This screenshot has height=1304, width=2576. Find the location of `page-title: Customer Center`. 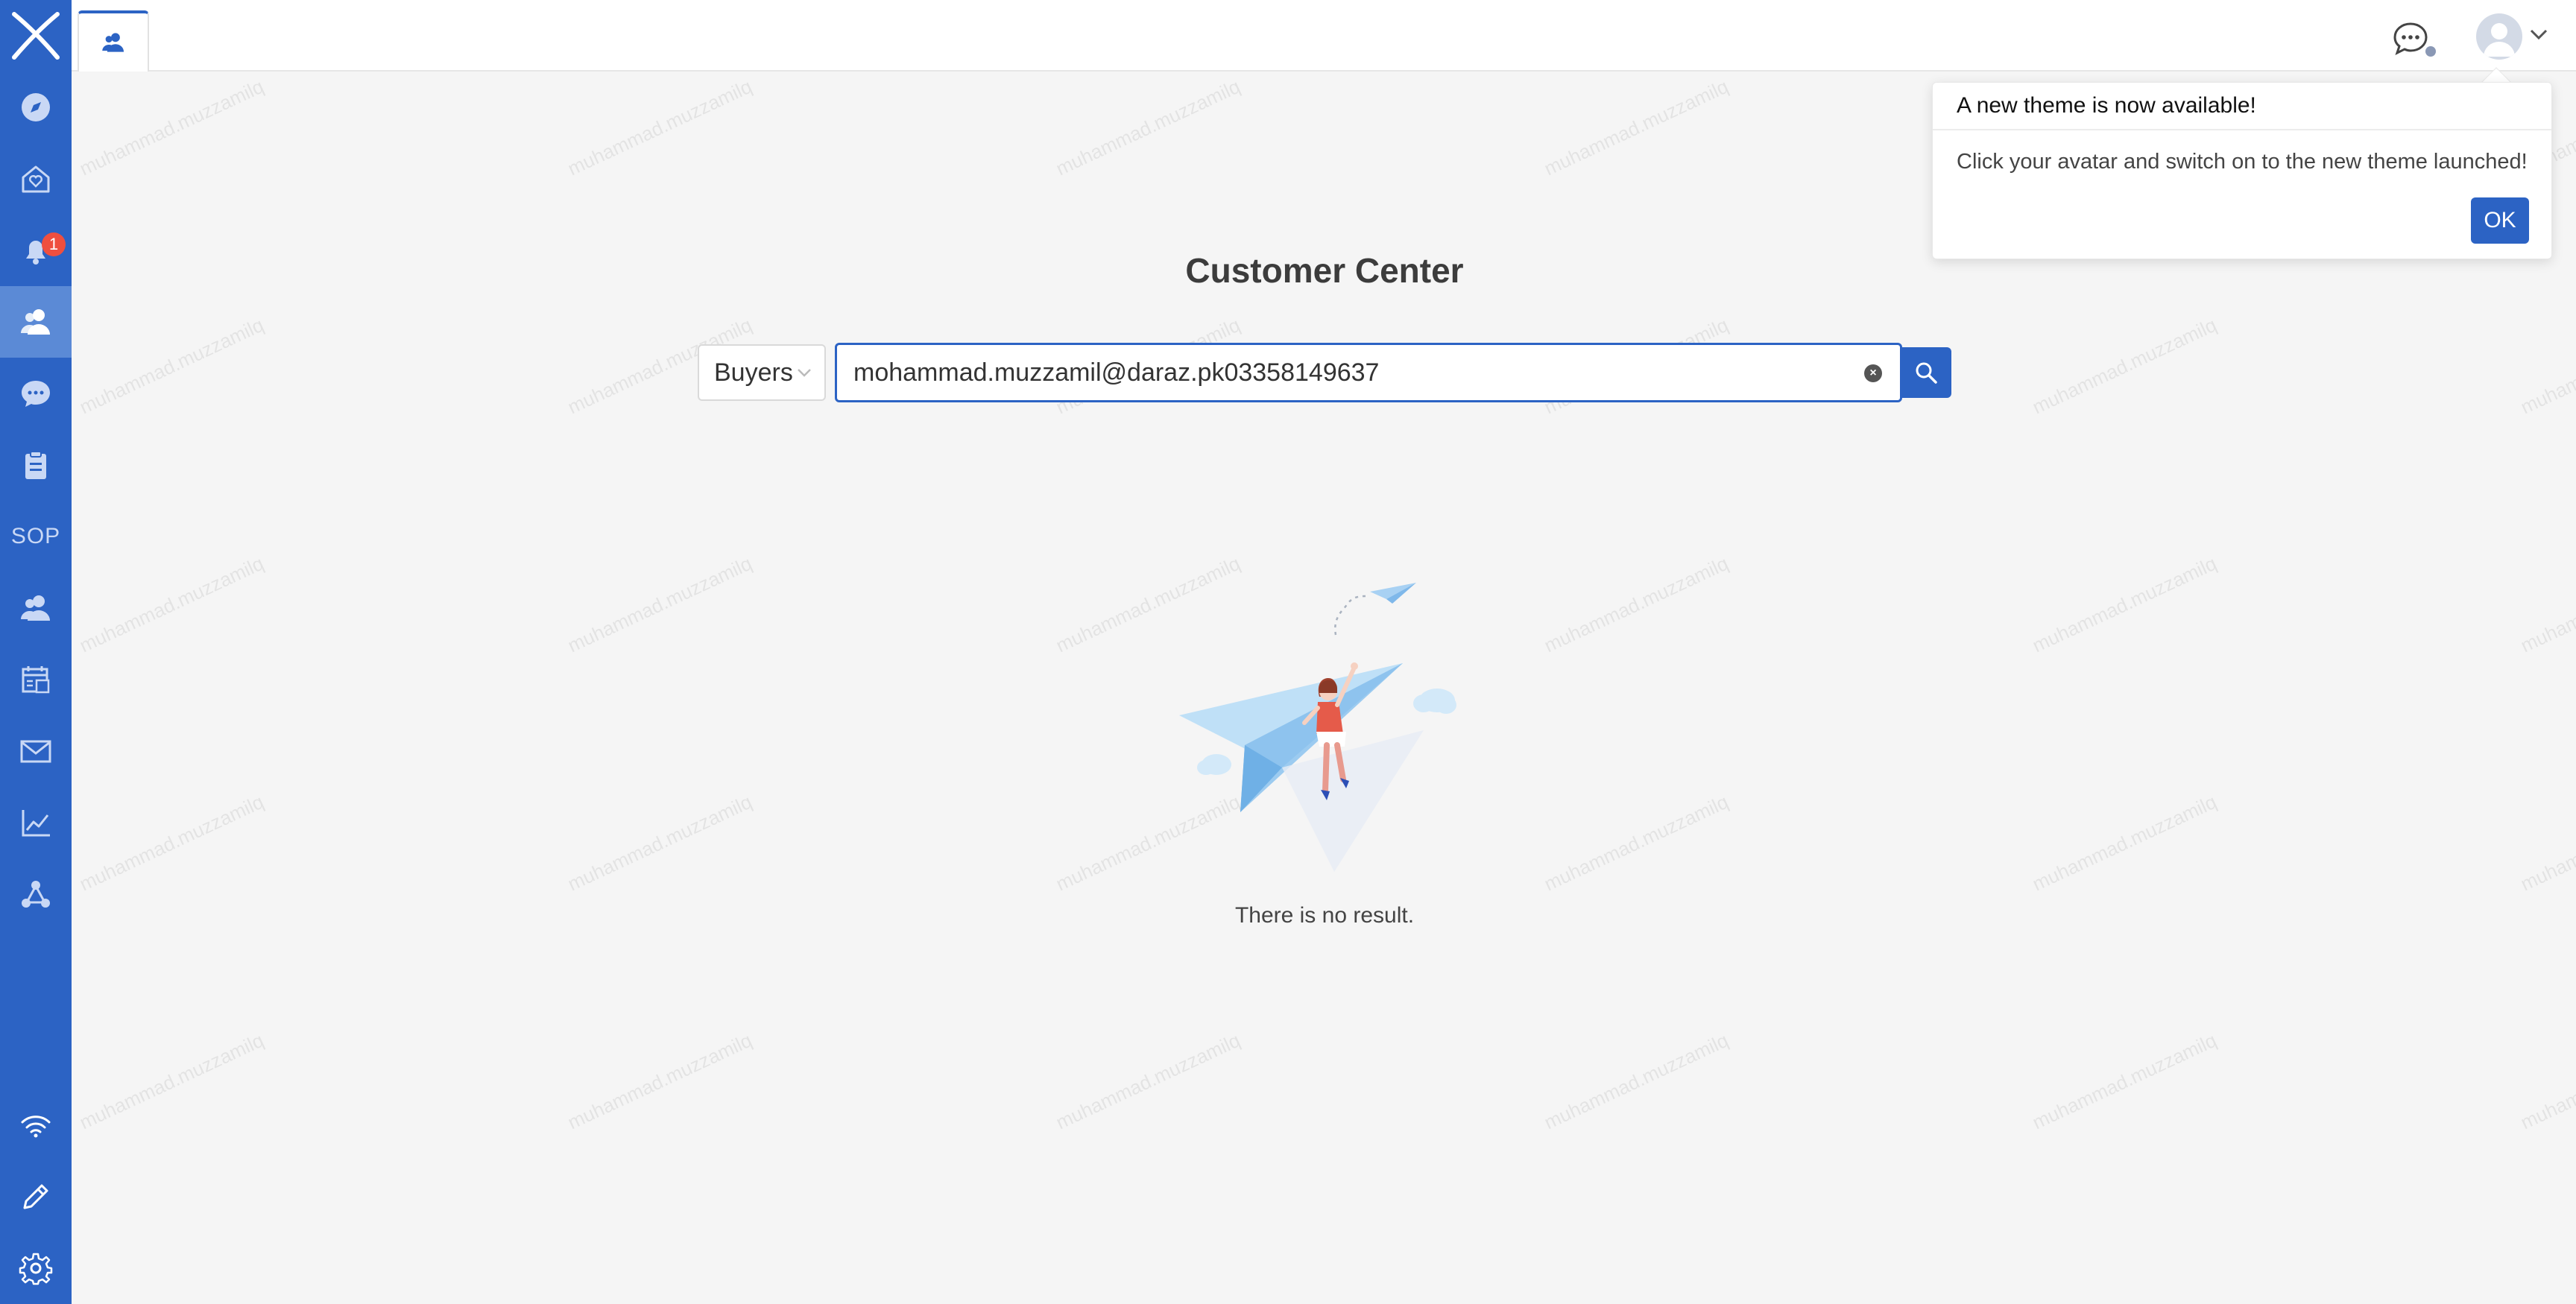

page-title: Customer Center is located at coordinates (1325, 270).